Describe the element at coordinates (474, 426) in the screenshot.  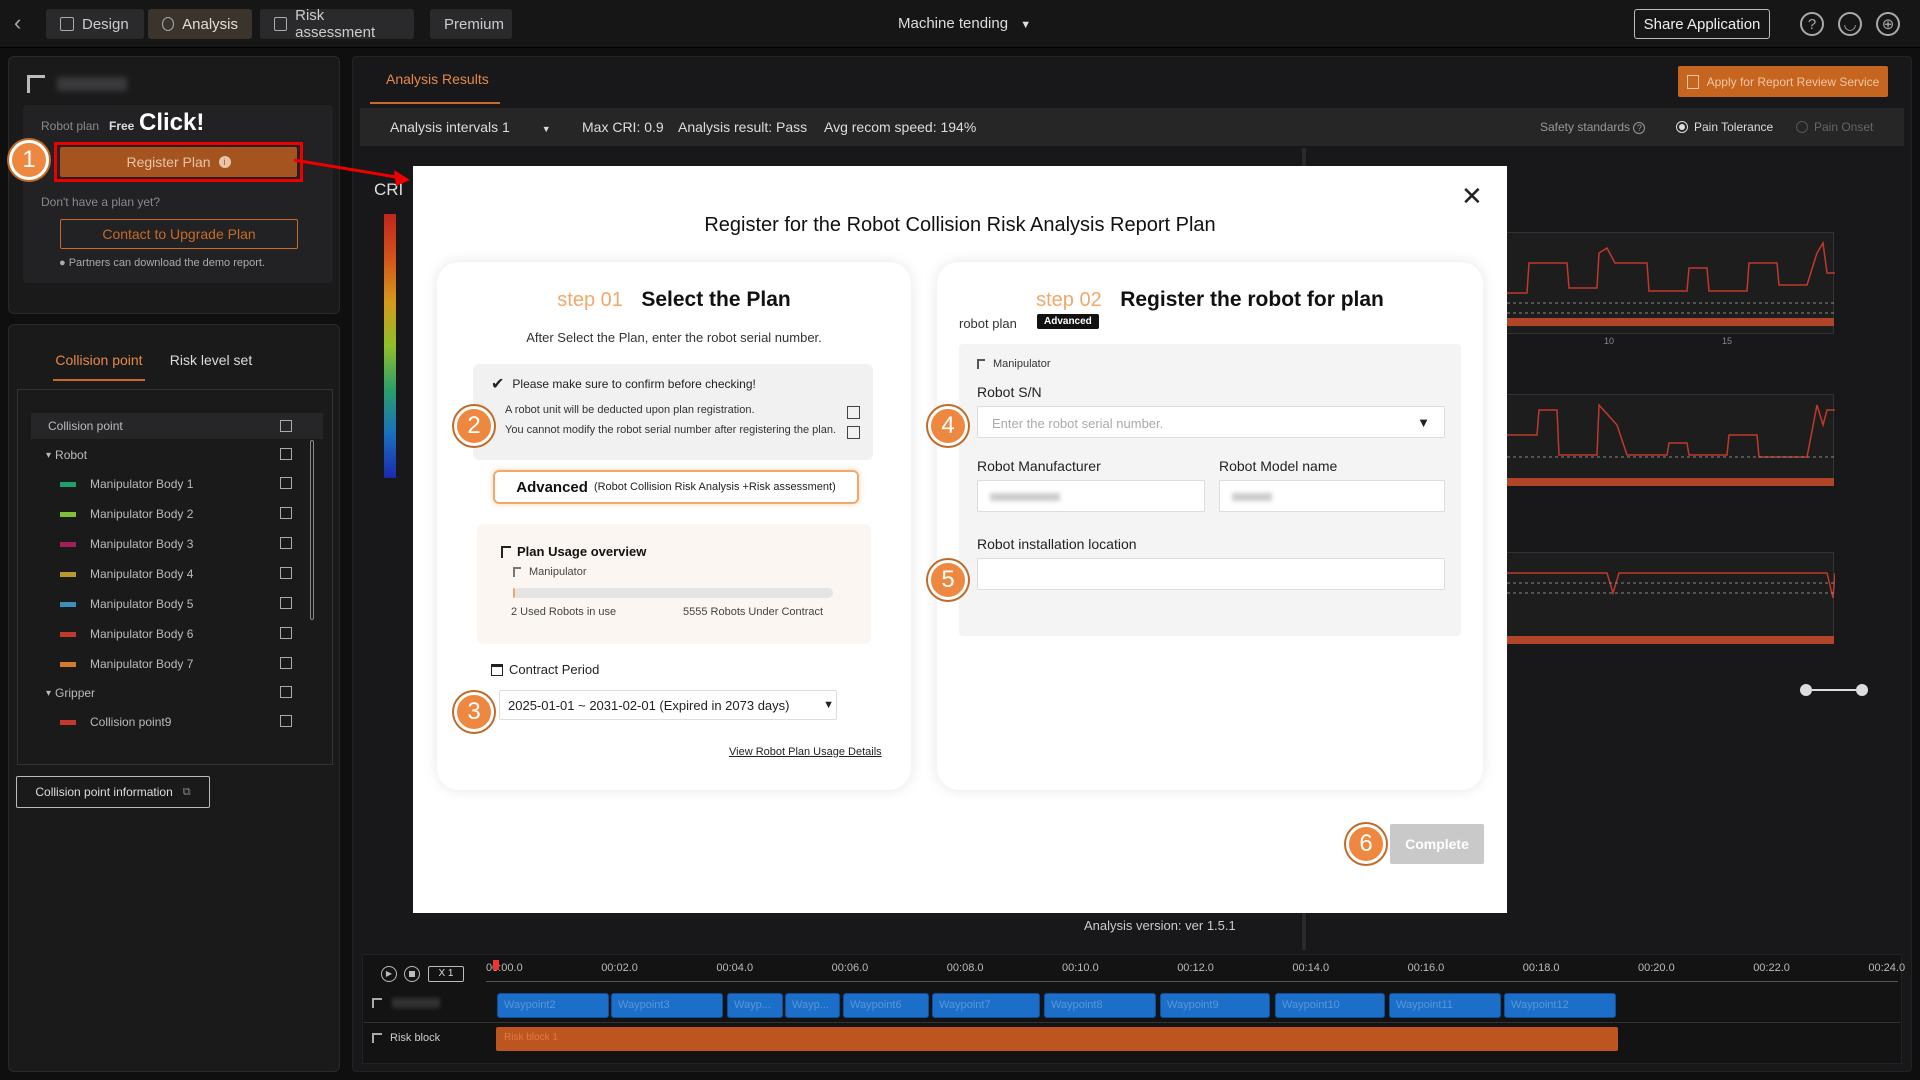
I see `step-badge-2: 2` at that location.